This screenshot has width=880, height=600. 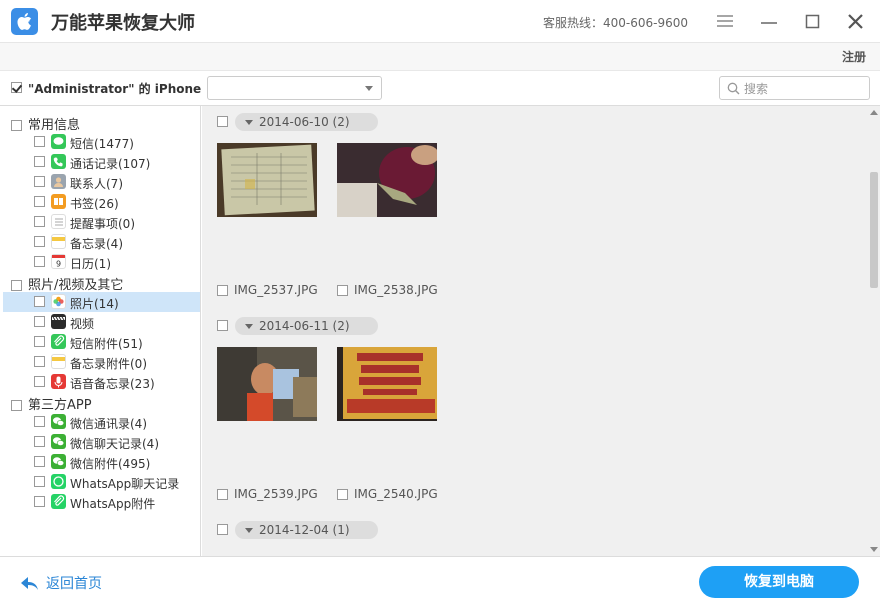 What do you see at coordinates (58, 201) in the screenshot?
I see `bookmark-icon` at bounding box center [58, 201].